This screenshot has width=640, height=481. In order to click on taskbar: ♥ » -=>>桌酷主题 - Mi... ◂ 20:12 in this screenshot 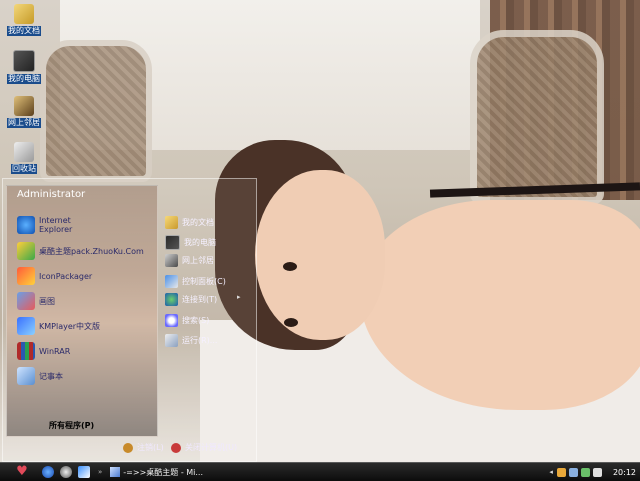, I will do `click(320, 471)`.